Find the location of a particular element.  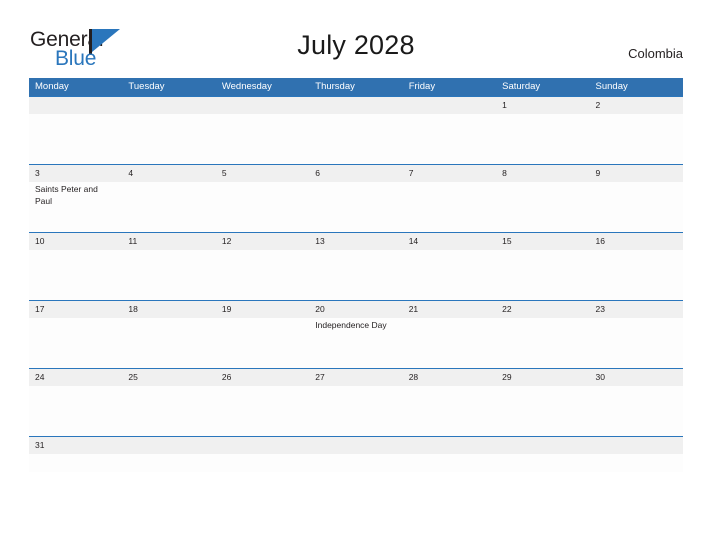

day-cell-8: 8 is located at coordinates (543, 173).